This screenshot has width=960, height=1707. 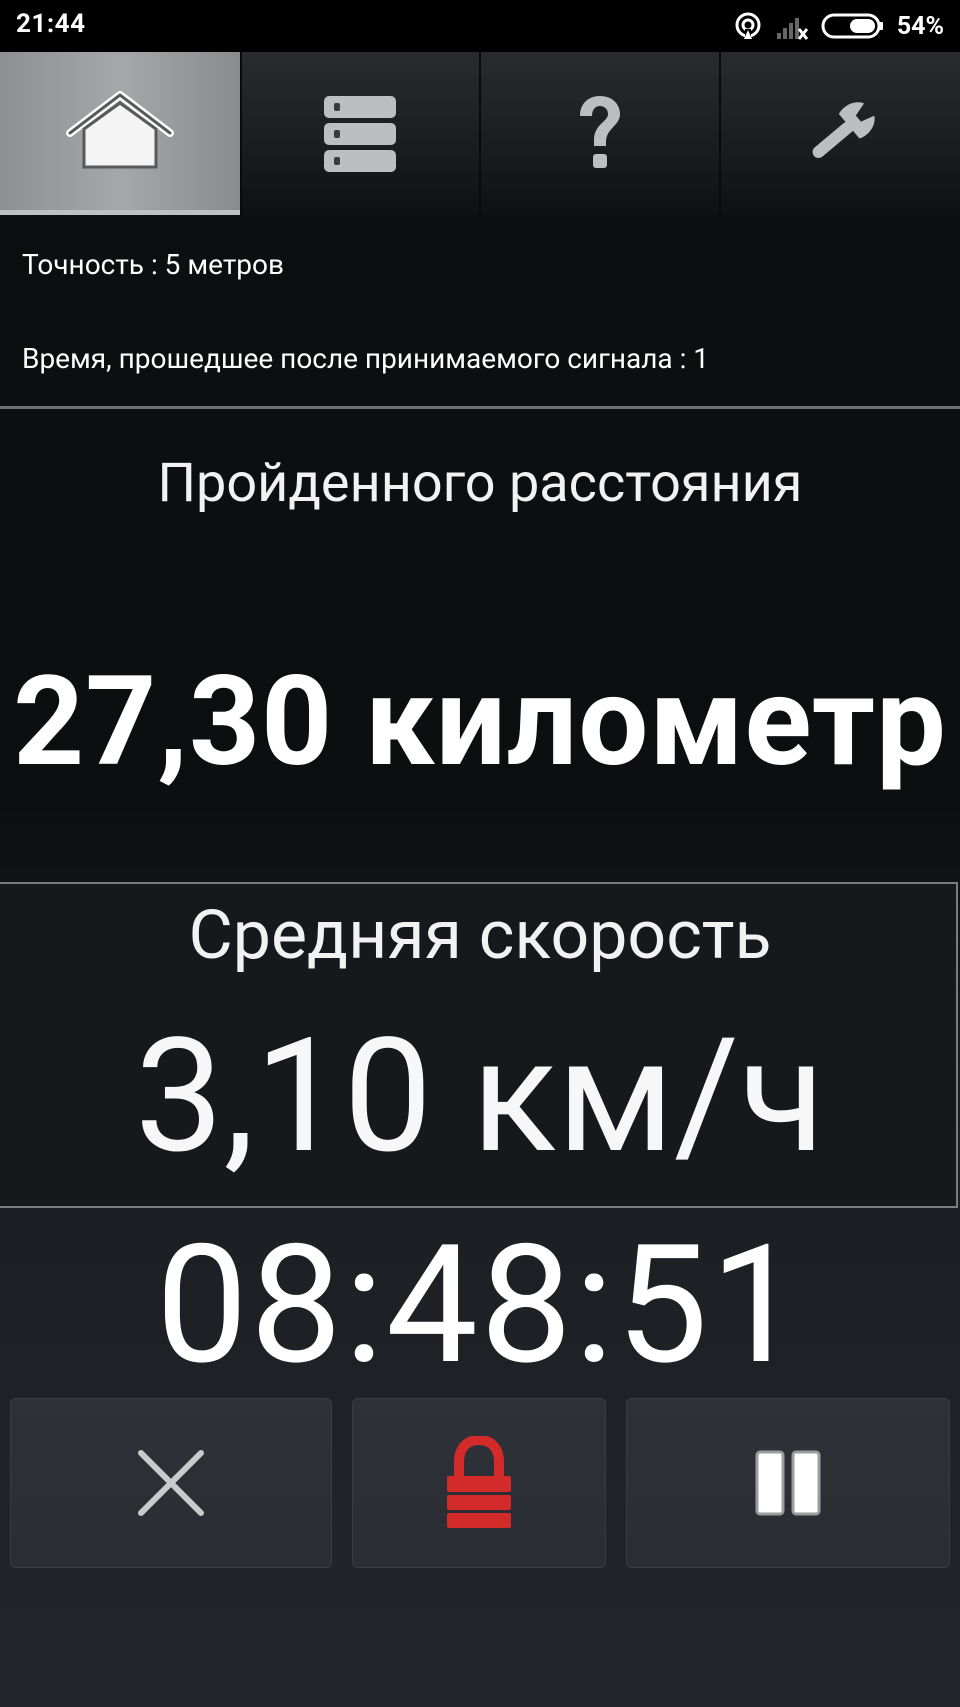 What do you see at coordinates (120, 130) in the screenshot?
I see `home-icon` at bounding box center [120, 130].